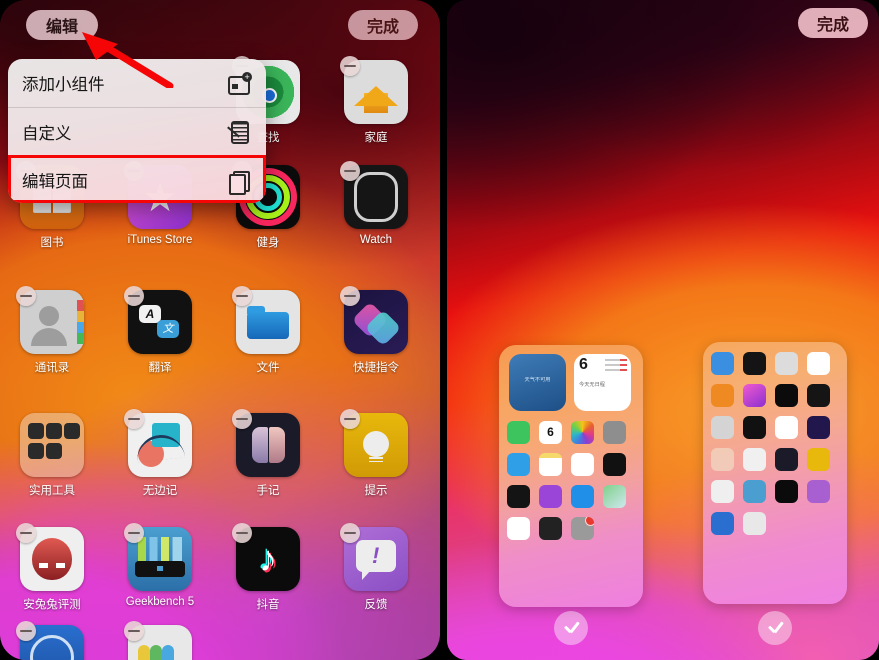 The height and width of the screenshot is (660, 879). What do you see at coordinates (571, 628) in the screenshot?
I see `page-1-checkmark-circle-icon` at bounding box center [571, 628].